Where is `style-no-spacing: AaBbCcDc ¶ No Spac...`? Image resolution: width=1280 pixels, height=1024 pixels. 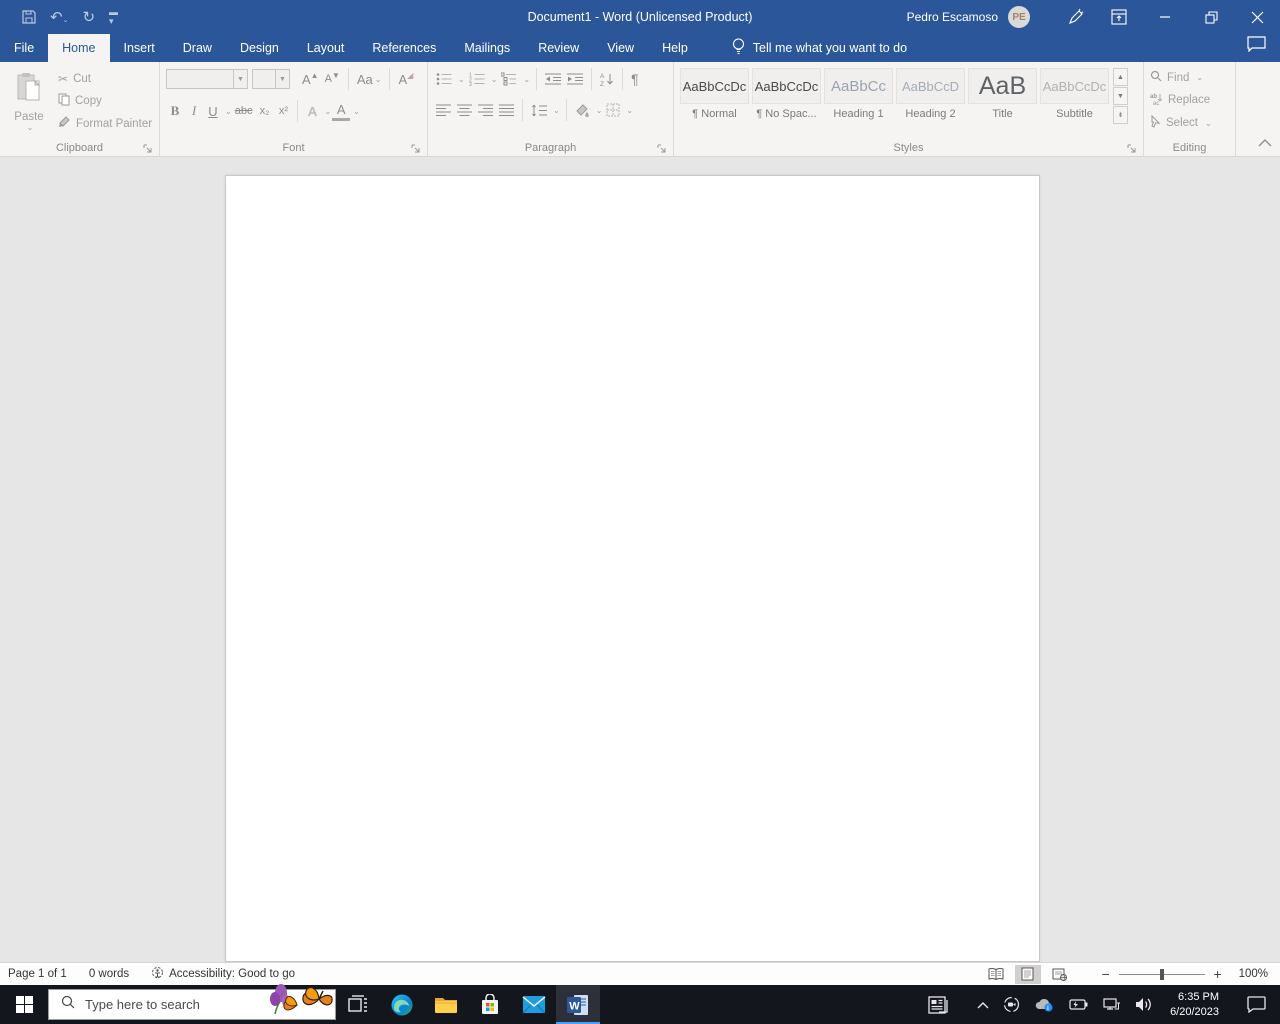
style-no-spacing: AaBbCcDc ¶ No Spac... is located at coordinates (786, 103).